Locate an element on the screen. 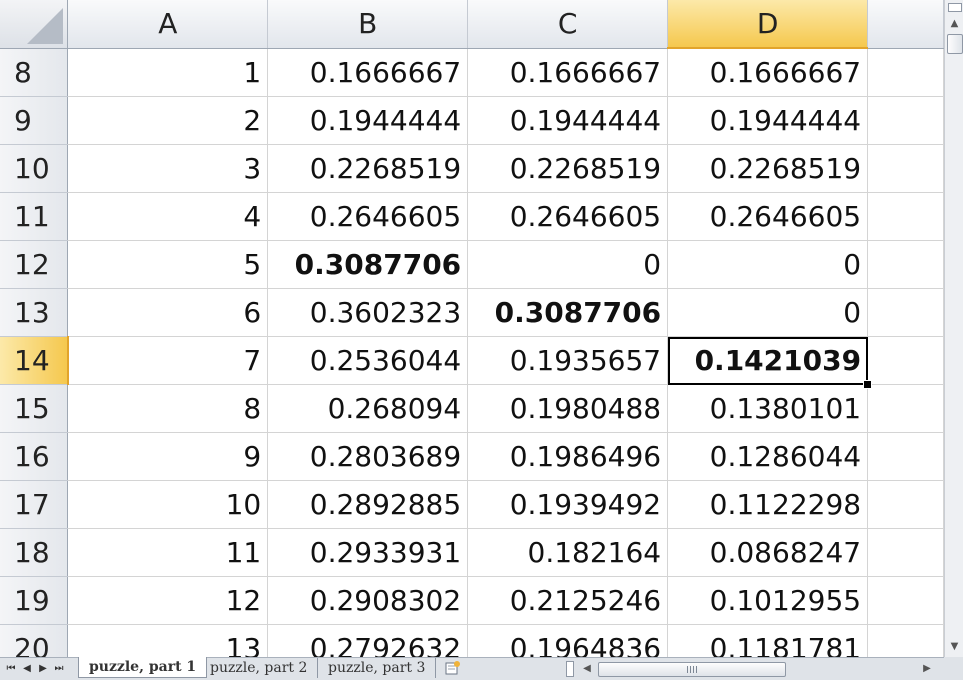  cell-e11 is located at coordinates (905, 216).